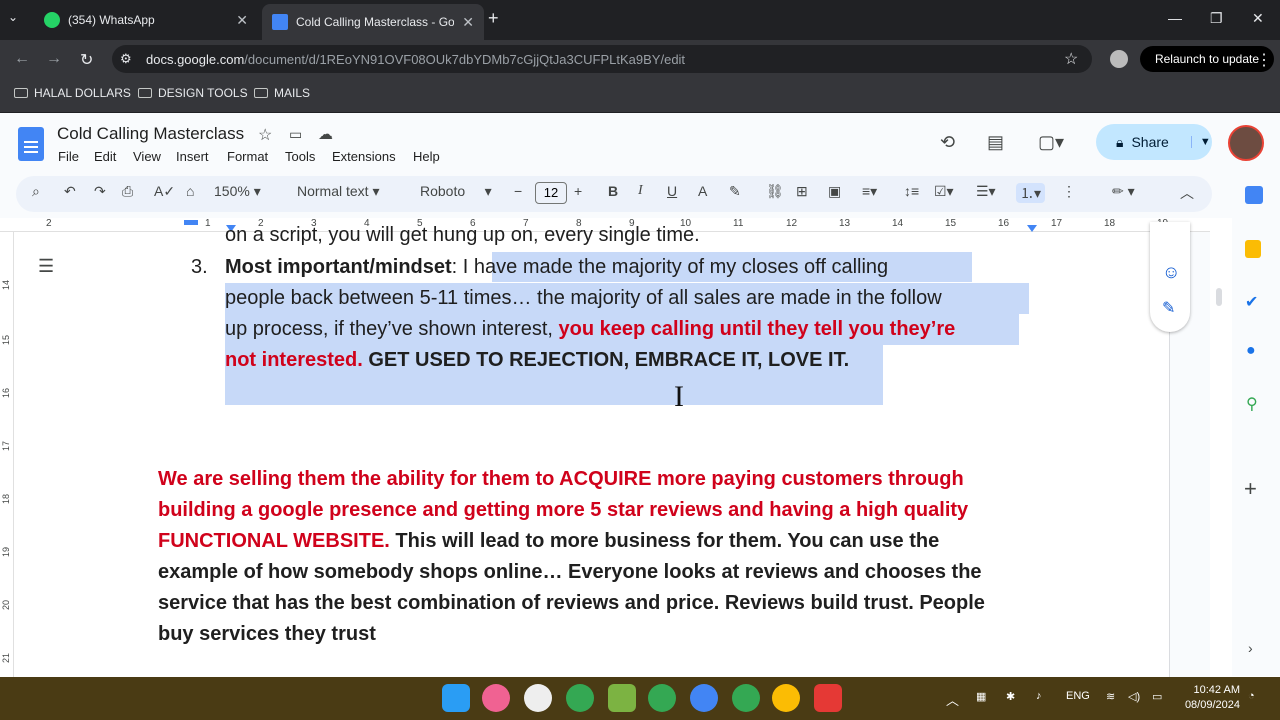 The width and height of the screenshot is (1280, 720). Describe the element at coordinates (1253, 249) in the screenshot. I see `keep-icon` at that location.